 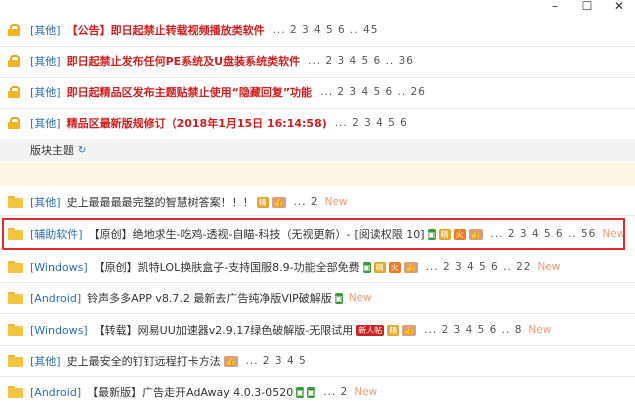 What do you see at coordinates (52, 150) in the screenshot?
I see `section-label: 版块主题` at bounding box center [52, 150].